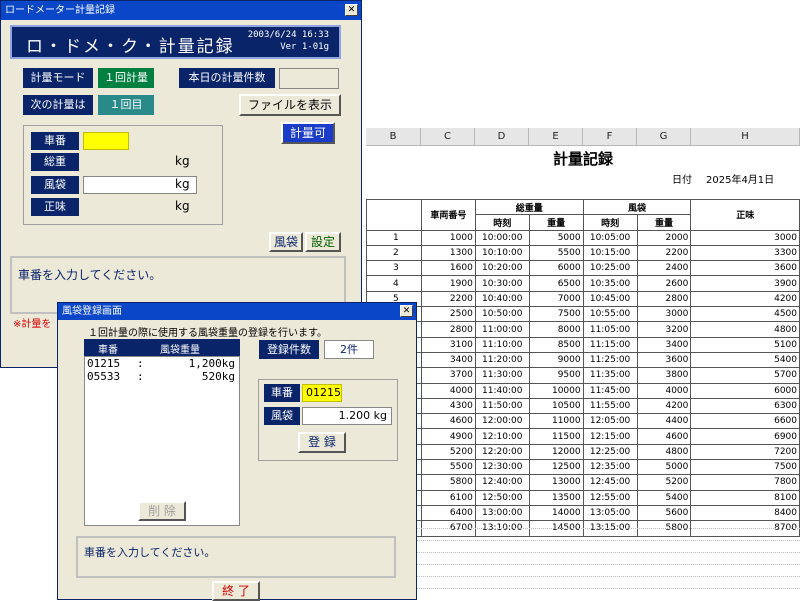  Describe the element at coordinates (745, 283) in the screenshot. I see `table-cell: 3900` at that location.